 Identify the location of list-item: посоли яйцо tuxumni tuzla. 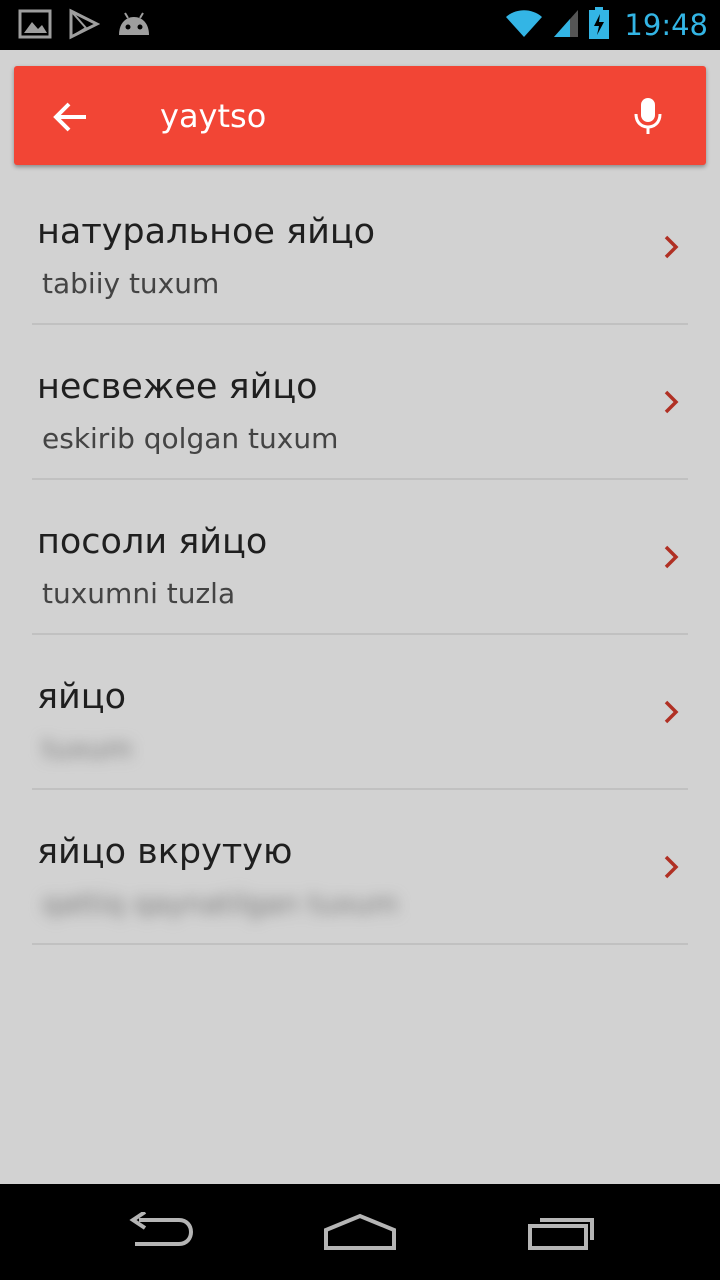
(360, 557).